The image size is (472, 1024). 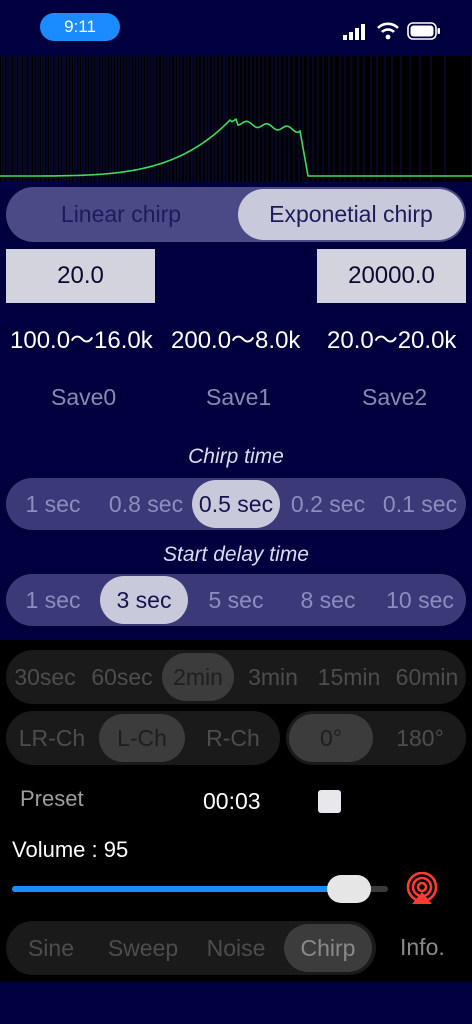 I want to click on mode-chirp: Chirp, so click(x=328, y=948).